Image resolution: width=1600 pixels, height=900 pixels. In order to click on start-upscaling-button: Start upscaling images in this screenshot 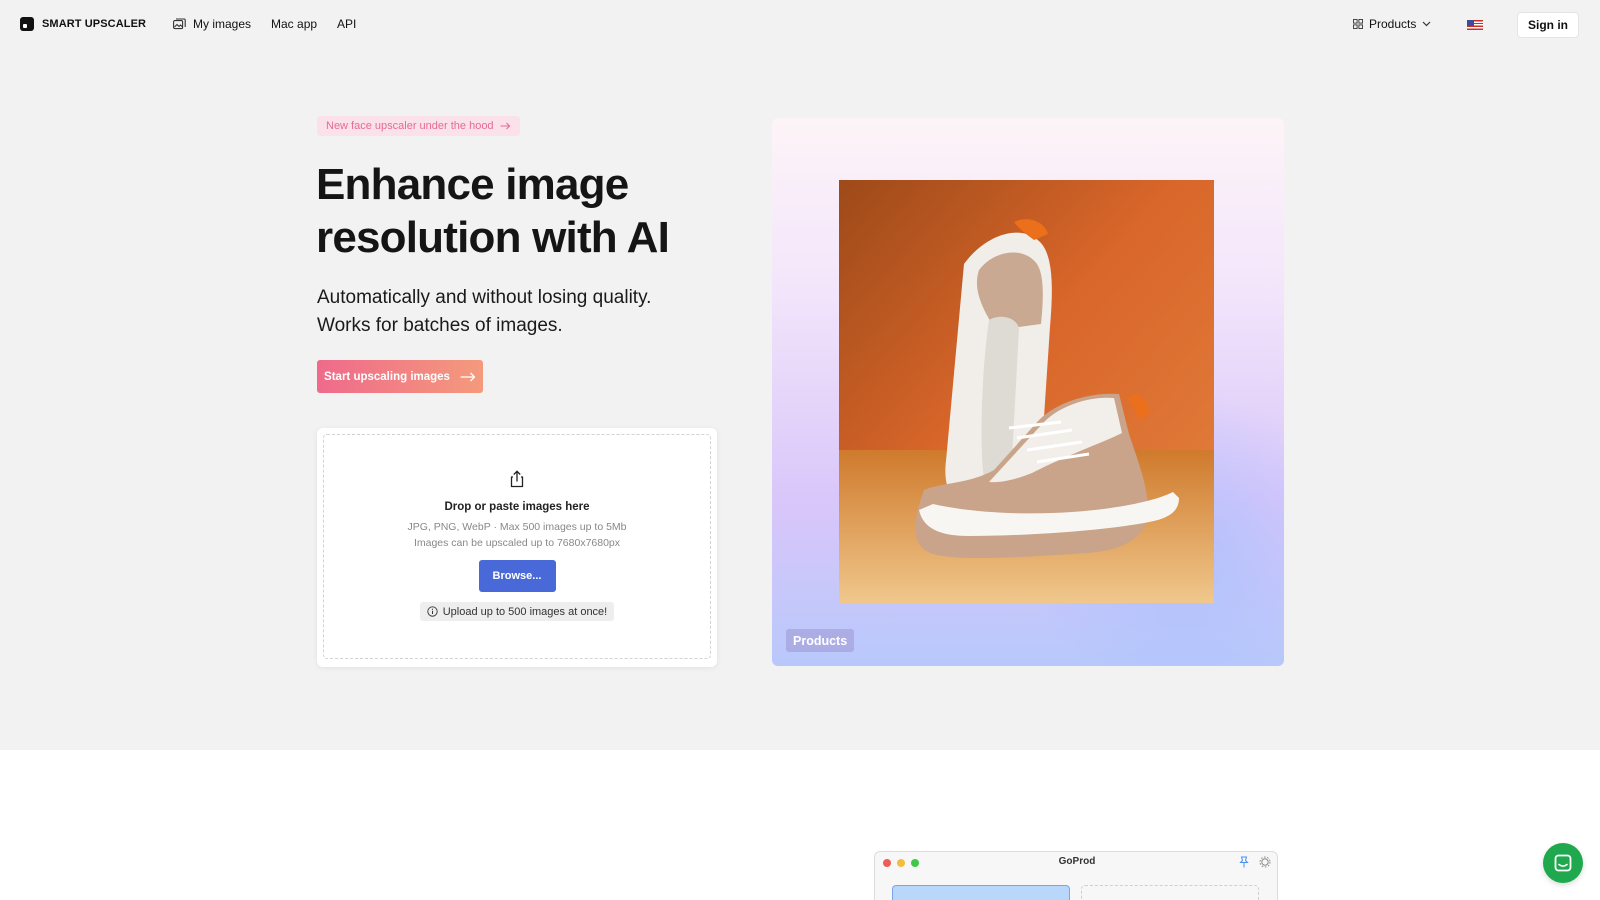, I will do `click(400, 376)`.